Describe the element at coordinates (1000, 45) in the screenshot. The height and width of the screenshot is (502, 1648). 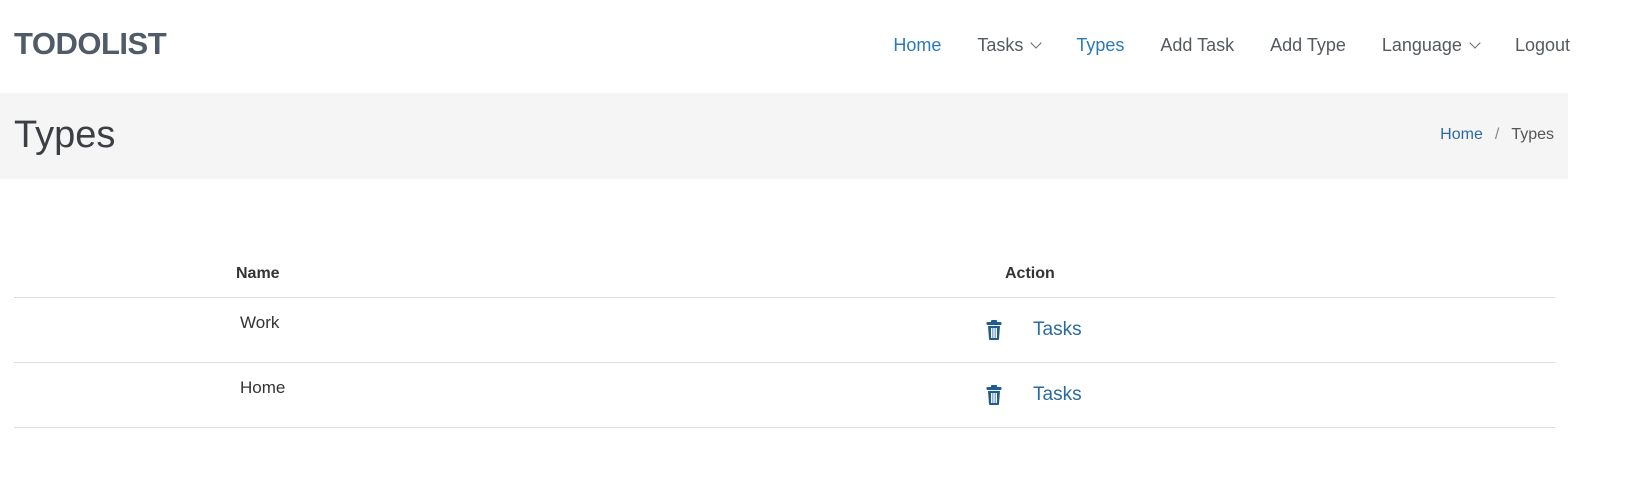
I see `nav-item-label: Tasks` at that location.